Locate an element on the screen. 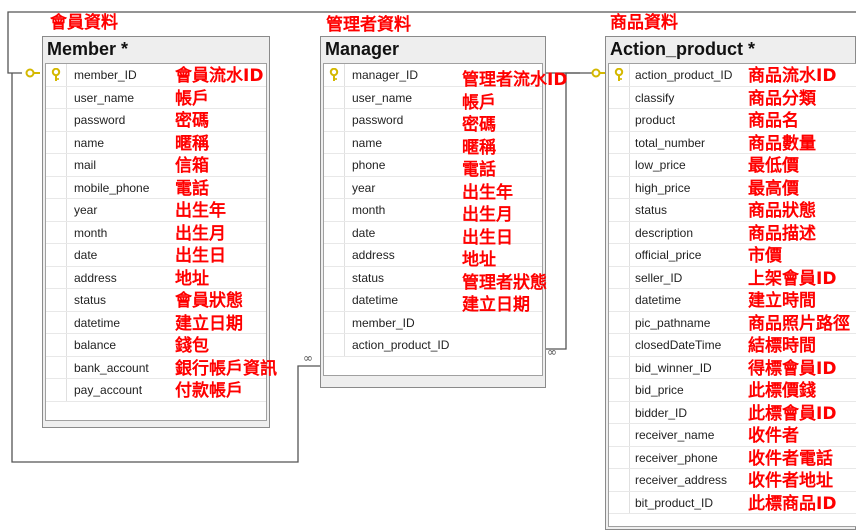 The width and height of the screenshot is (856, 530). column-row: action_product_ID is located at coordinates (433, 345).